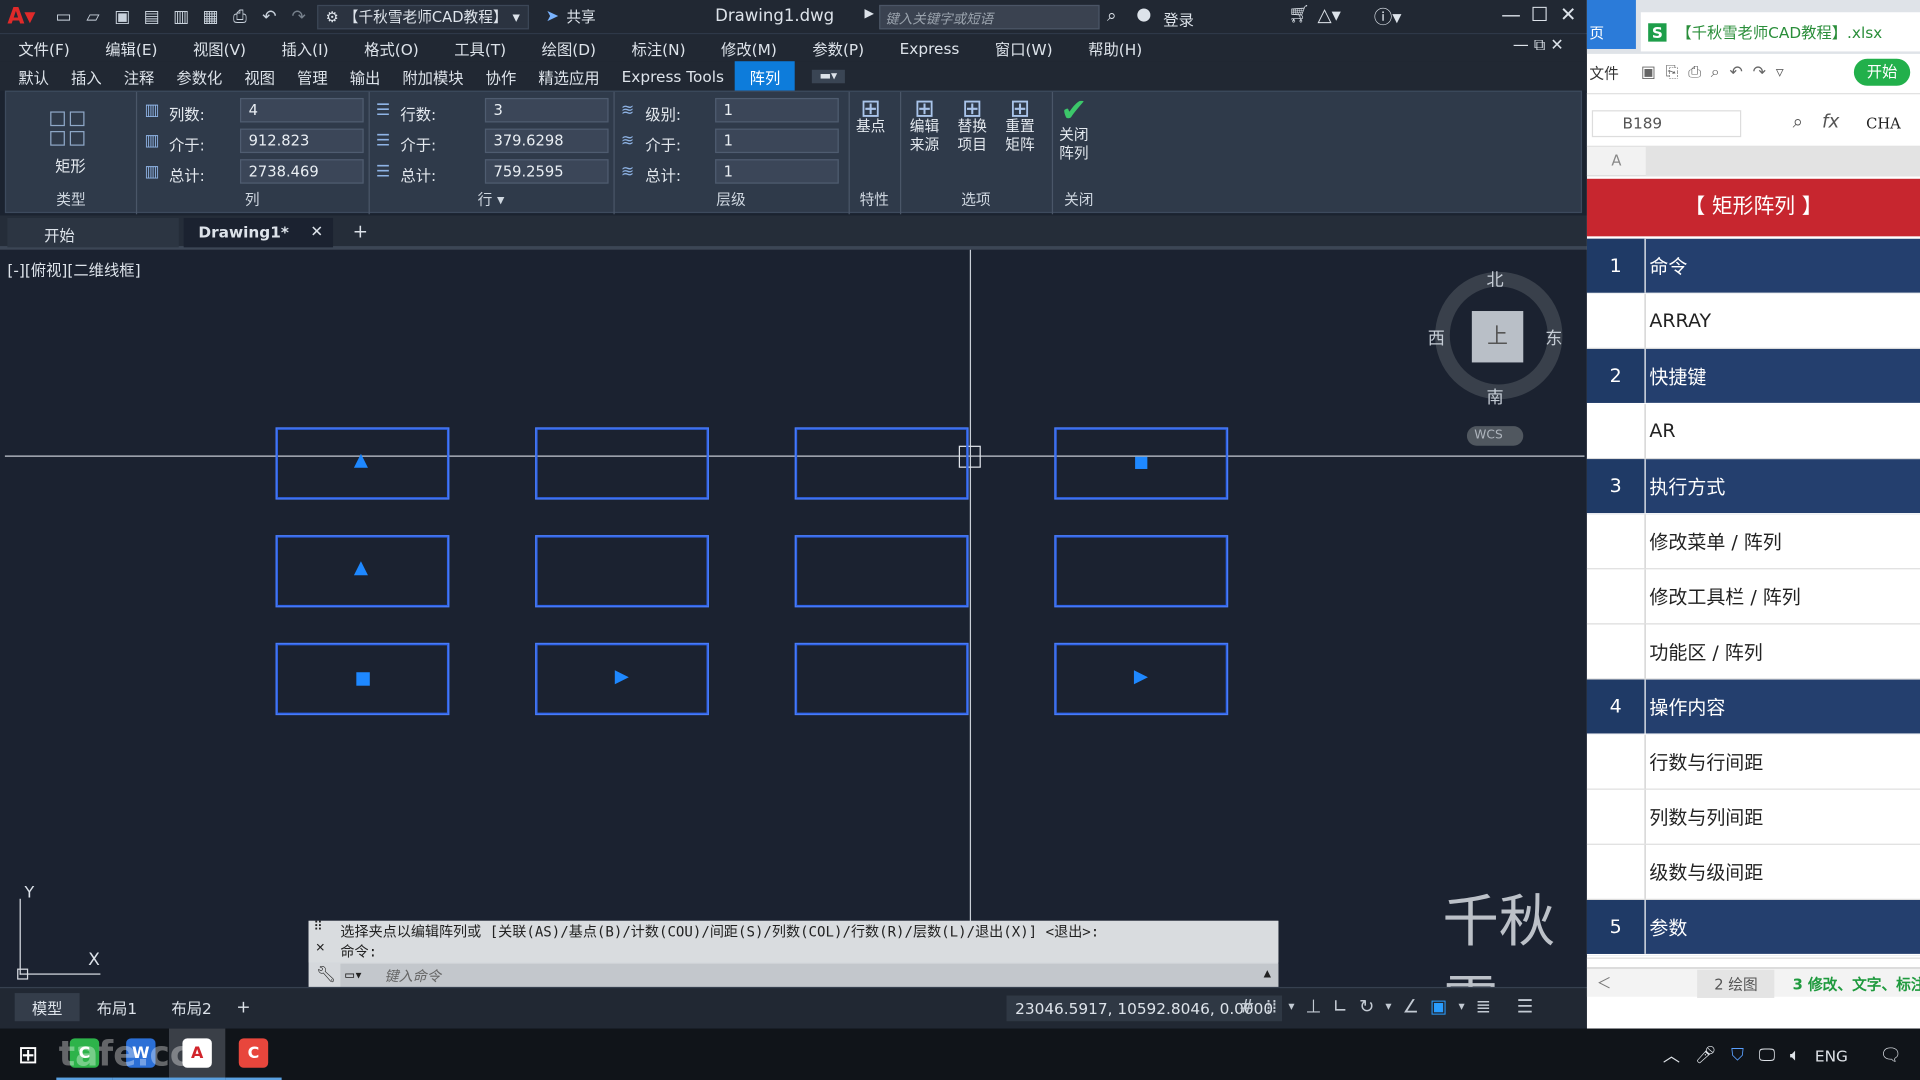 Image resolution: width=1920 pixels, height=1080 pixels. I want to click on snap-icon: ⁞⁞, so click(1272, 1007).